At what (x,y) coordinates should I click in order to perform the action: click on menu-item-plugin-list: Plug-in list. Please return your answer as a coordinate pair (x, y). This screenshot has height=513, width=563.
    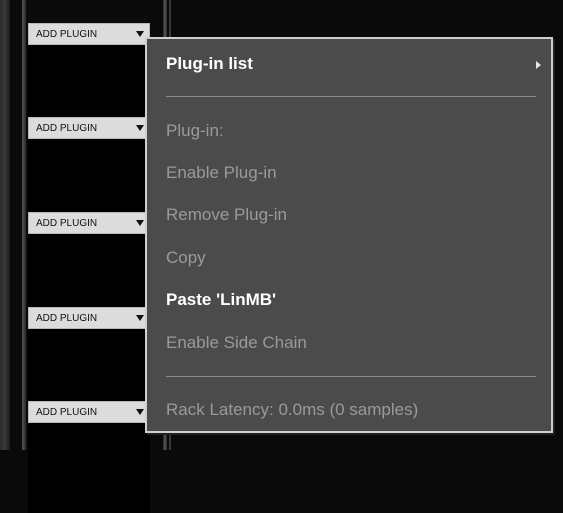
    Looking at the image, I should click on (209, 64).